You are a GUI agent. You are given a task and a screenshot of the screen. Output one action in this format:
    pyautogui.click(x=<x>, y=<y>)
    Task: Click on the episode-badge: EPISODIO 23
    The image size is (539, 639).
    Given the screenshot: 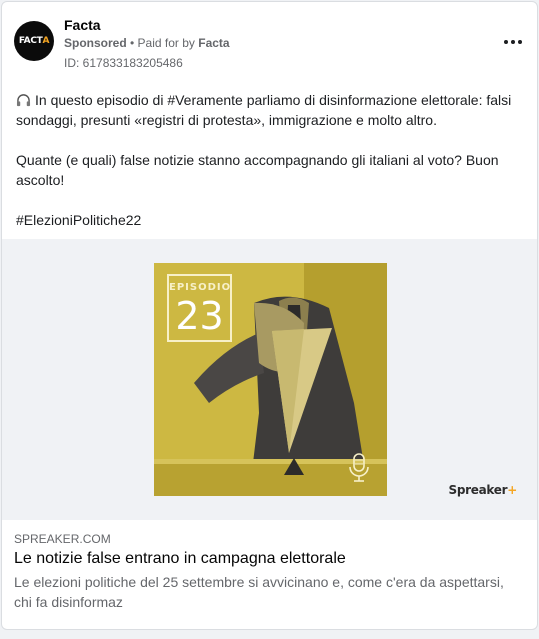 What is the action you would take?
    pyautogui.click(x=199, y=308)
    